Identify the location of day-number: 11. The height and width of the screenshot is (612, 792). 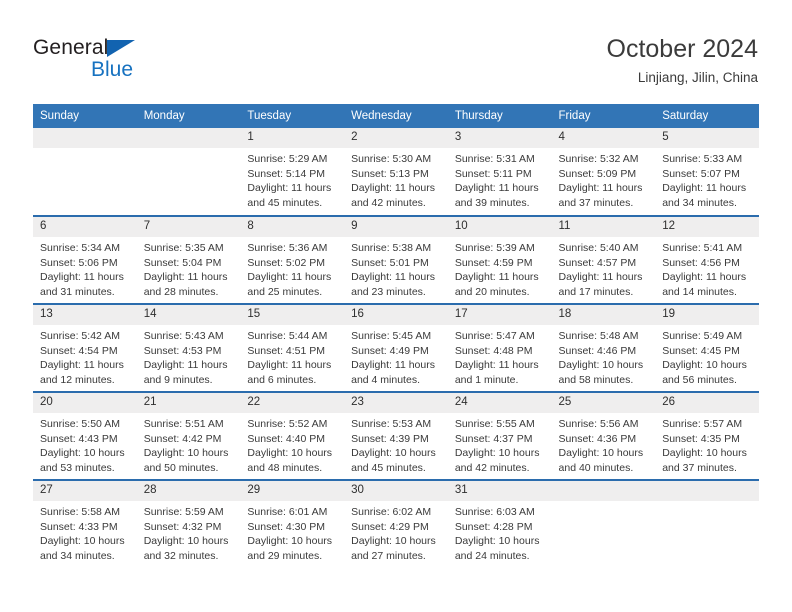
(603, 227).